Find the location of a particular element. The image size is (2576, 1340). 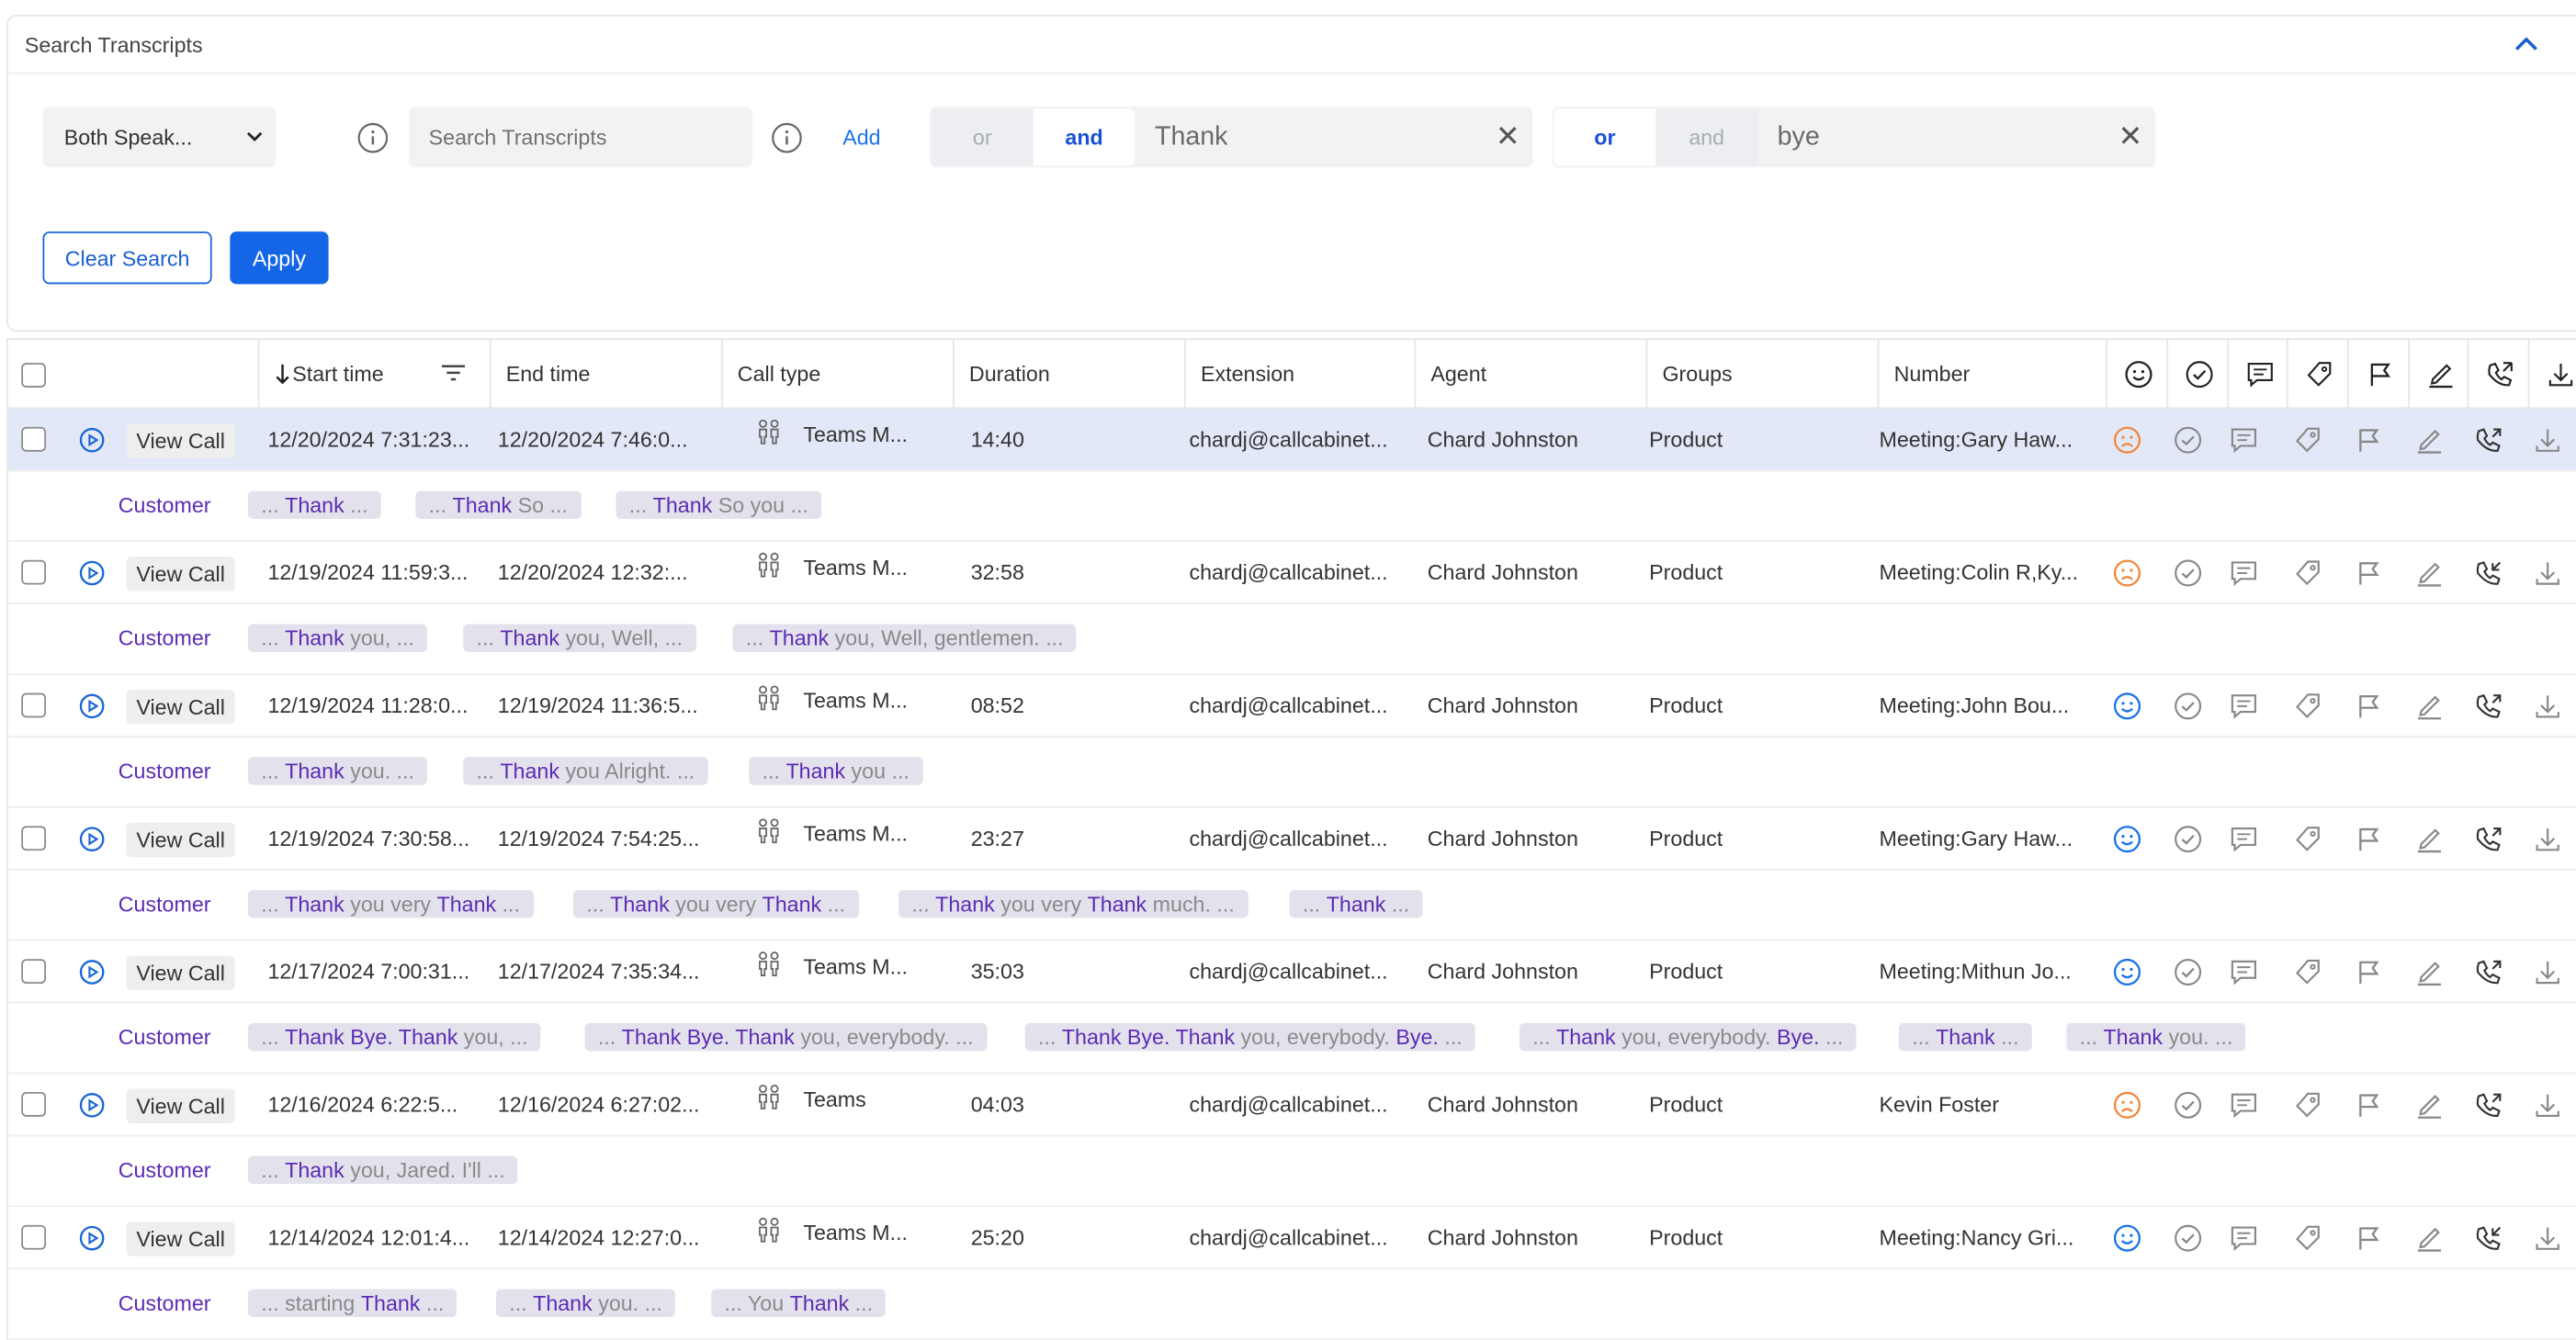

search-transcripts-input is located at coordinates (580, 137).